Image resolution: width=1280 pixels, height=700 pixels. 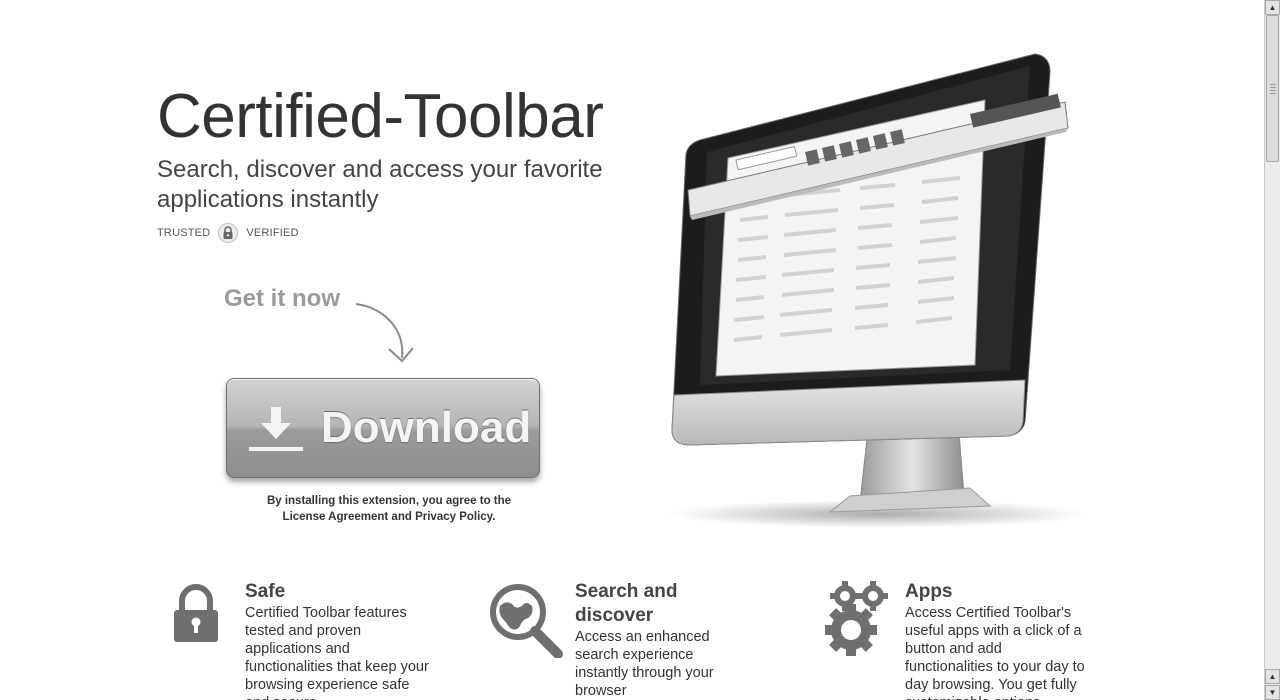 I want to click on trust-badge: TRUSTED VERIFIED, so click(x=228, y=233).